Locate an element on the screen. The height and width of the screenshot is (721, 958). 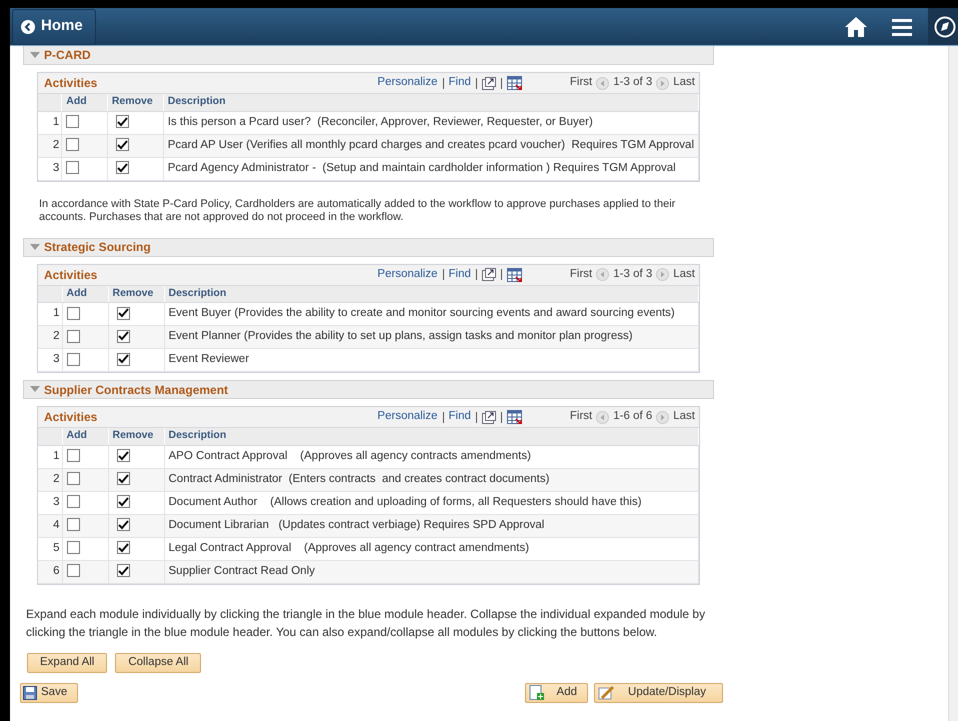
description-cell: Pcard AP User (Verifies all monthly pcard charges and creates pcard voucher) Requires TGM Approval is located at coordinates (430, 145).